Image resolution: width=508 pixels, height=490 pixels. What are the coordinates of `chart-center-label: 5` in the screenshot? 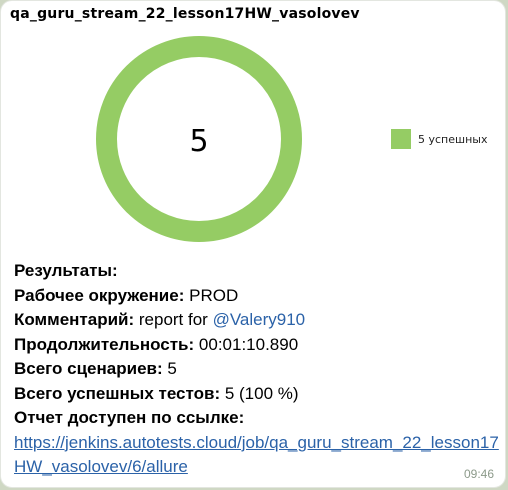 It's located at (198, 141).